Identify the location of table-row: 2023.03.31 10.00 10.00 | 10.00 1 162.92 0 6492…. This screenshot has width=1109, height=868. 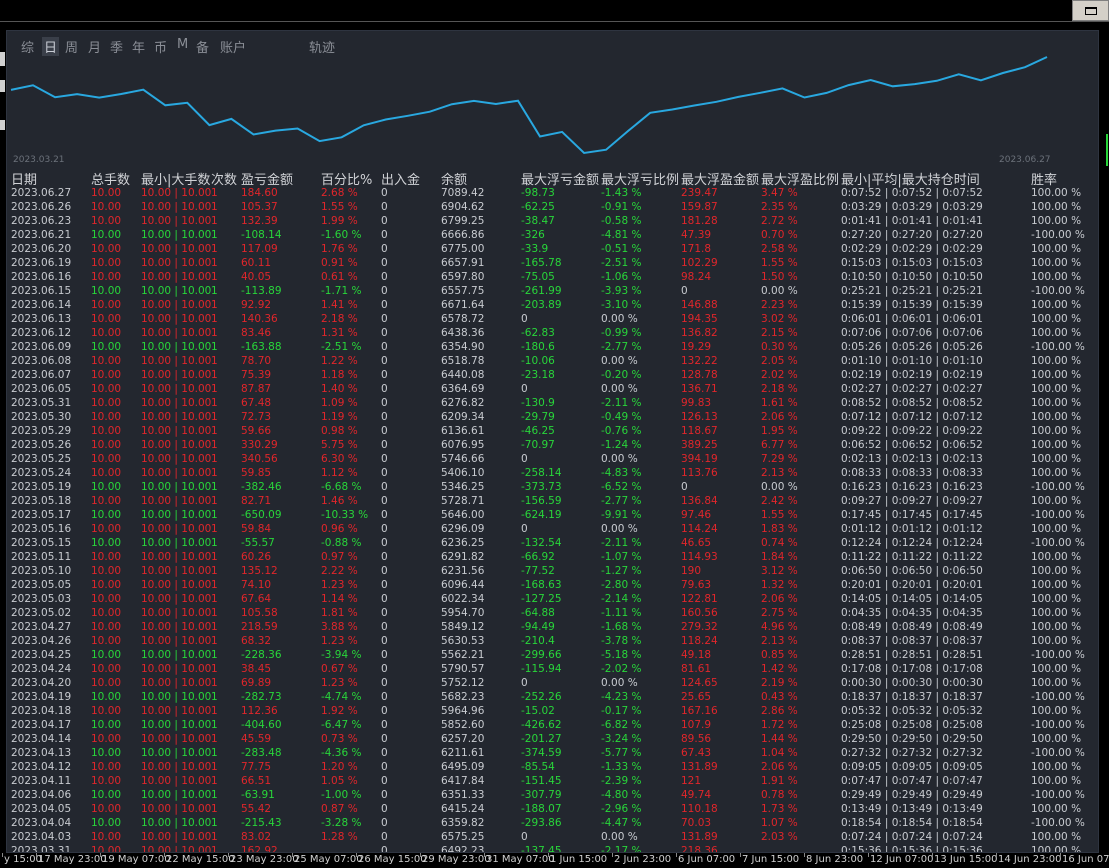
(552, 848).